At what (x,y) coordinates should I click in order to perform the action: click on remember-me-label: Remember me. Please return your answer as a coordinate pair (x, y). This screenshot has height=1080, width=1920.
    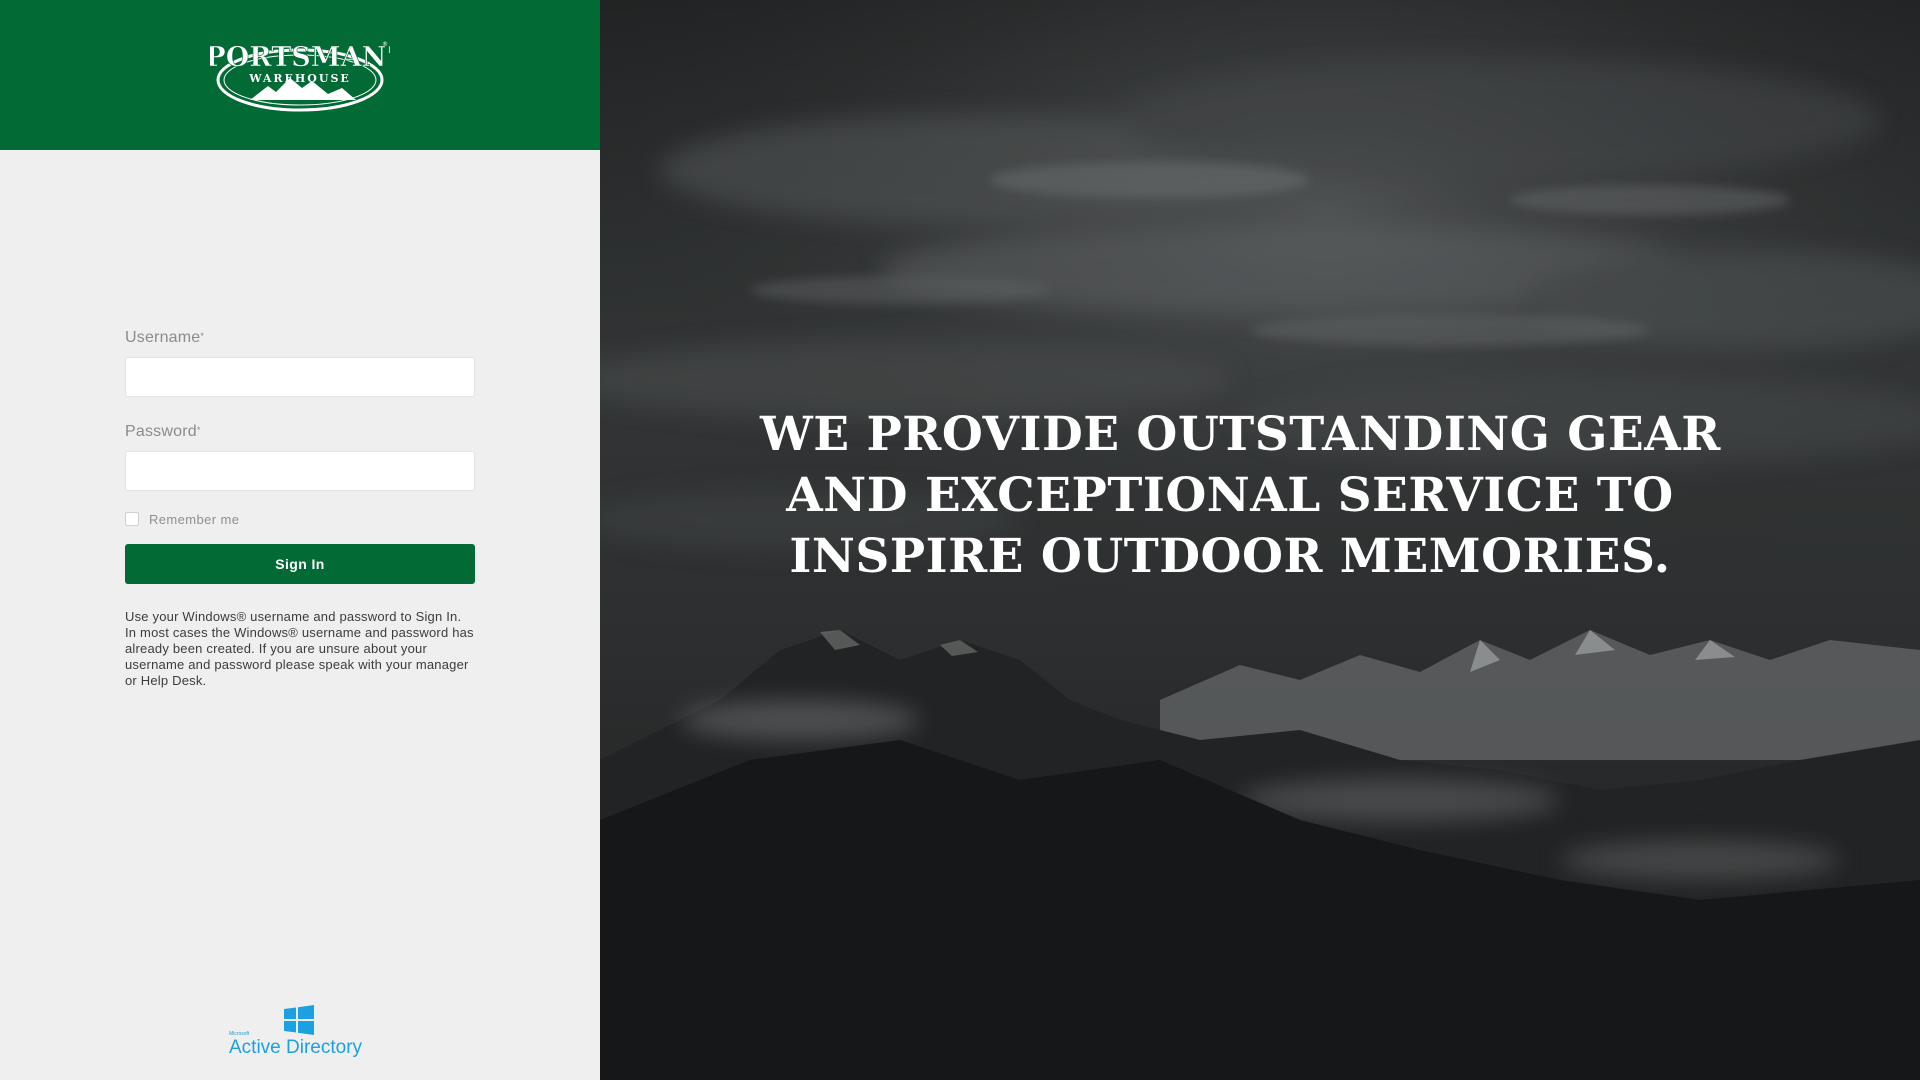
    Looking at the image, I should click on (194, 519).